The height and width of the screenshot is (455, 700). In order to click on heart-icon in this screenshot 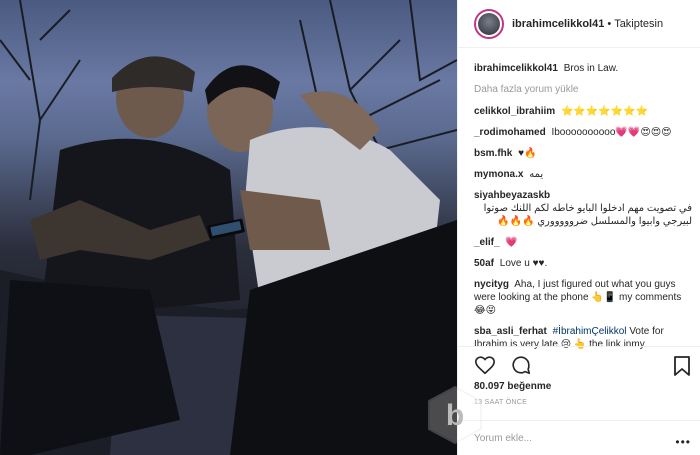, I will do `click(485, 365)`.